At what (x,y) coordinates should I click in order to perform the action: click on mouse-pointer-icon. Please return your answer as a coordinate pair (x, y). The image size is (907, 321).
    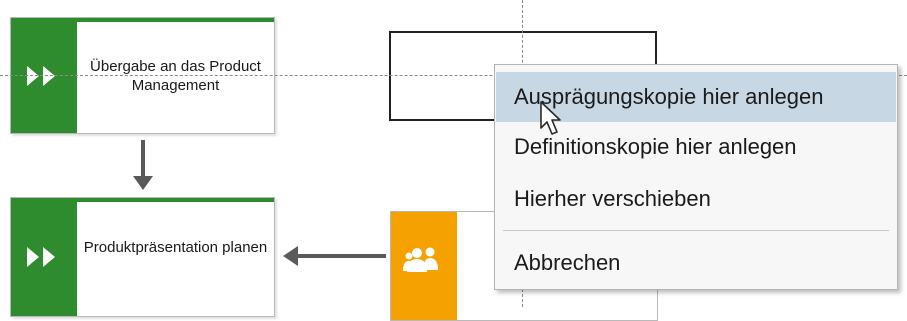
    Looking at the image, I should click on (550, 118).